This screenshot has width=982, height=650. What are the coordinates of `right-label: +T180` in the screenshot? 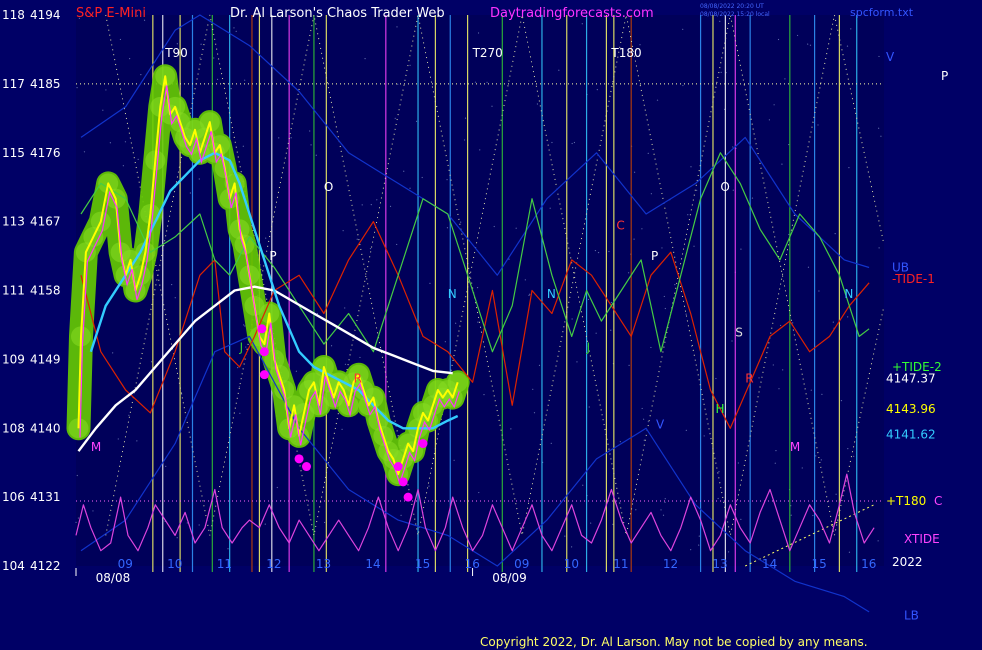 It's located at (906, 501).